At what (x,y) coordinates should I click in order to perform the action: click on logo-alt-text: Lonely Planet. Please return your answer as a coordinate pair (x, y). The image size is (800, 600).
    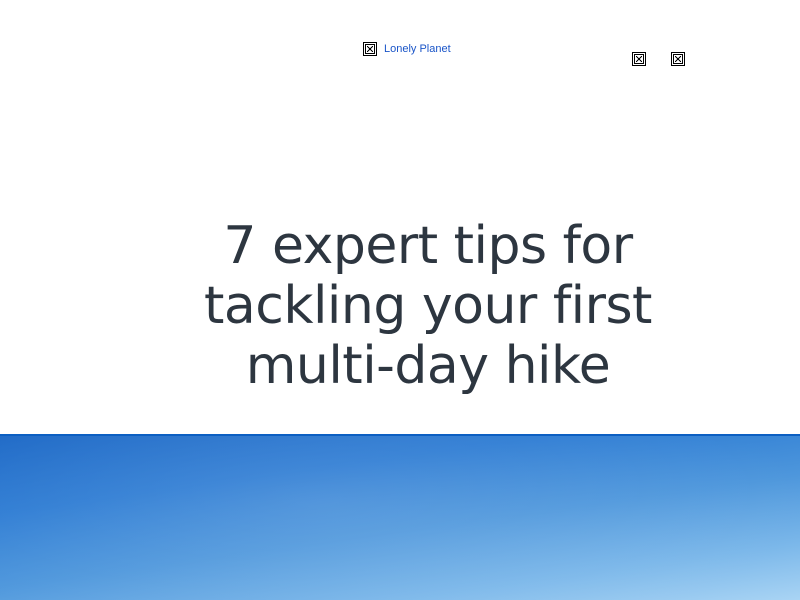
    Looking at the image, I should click on (417, 49).